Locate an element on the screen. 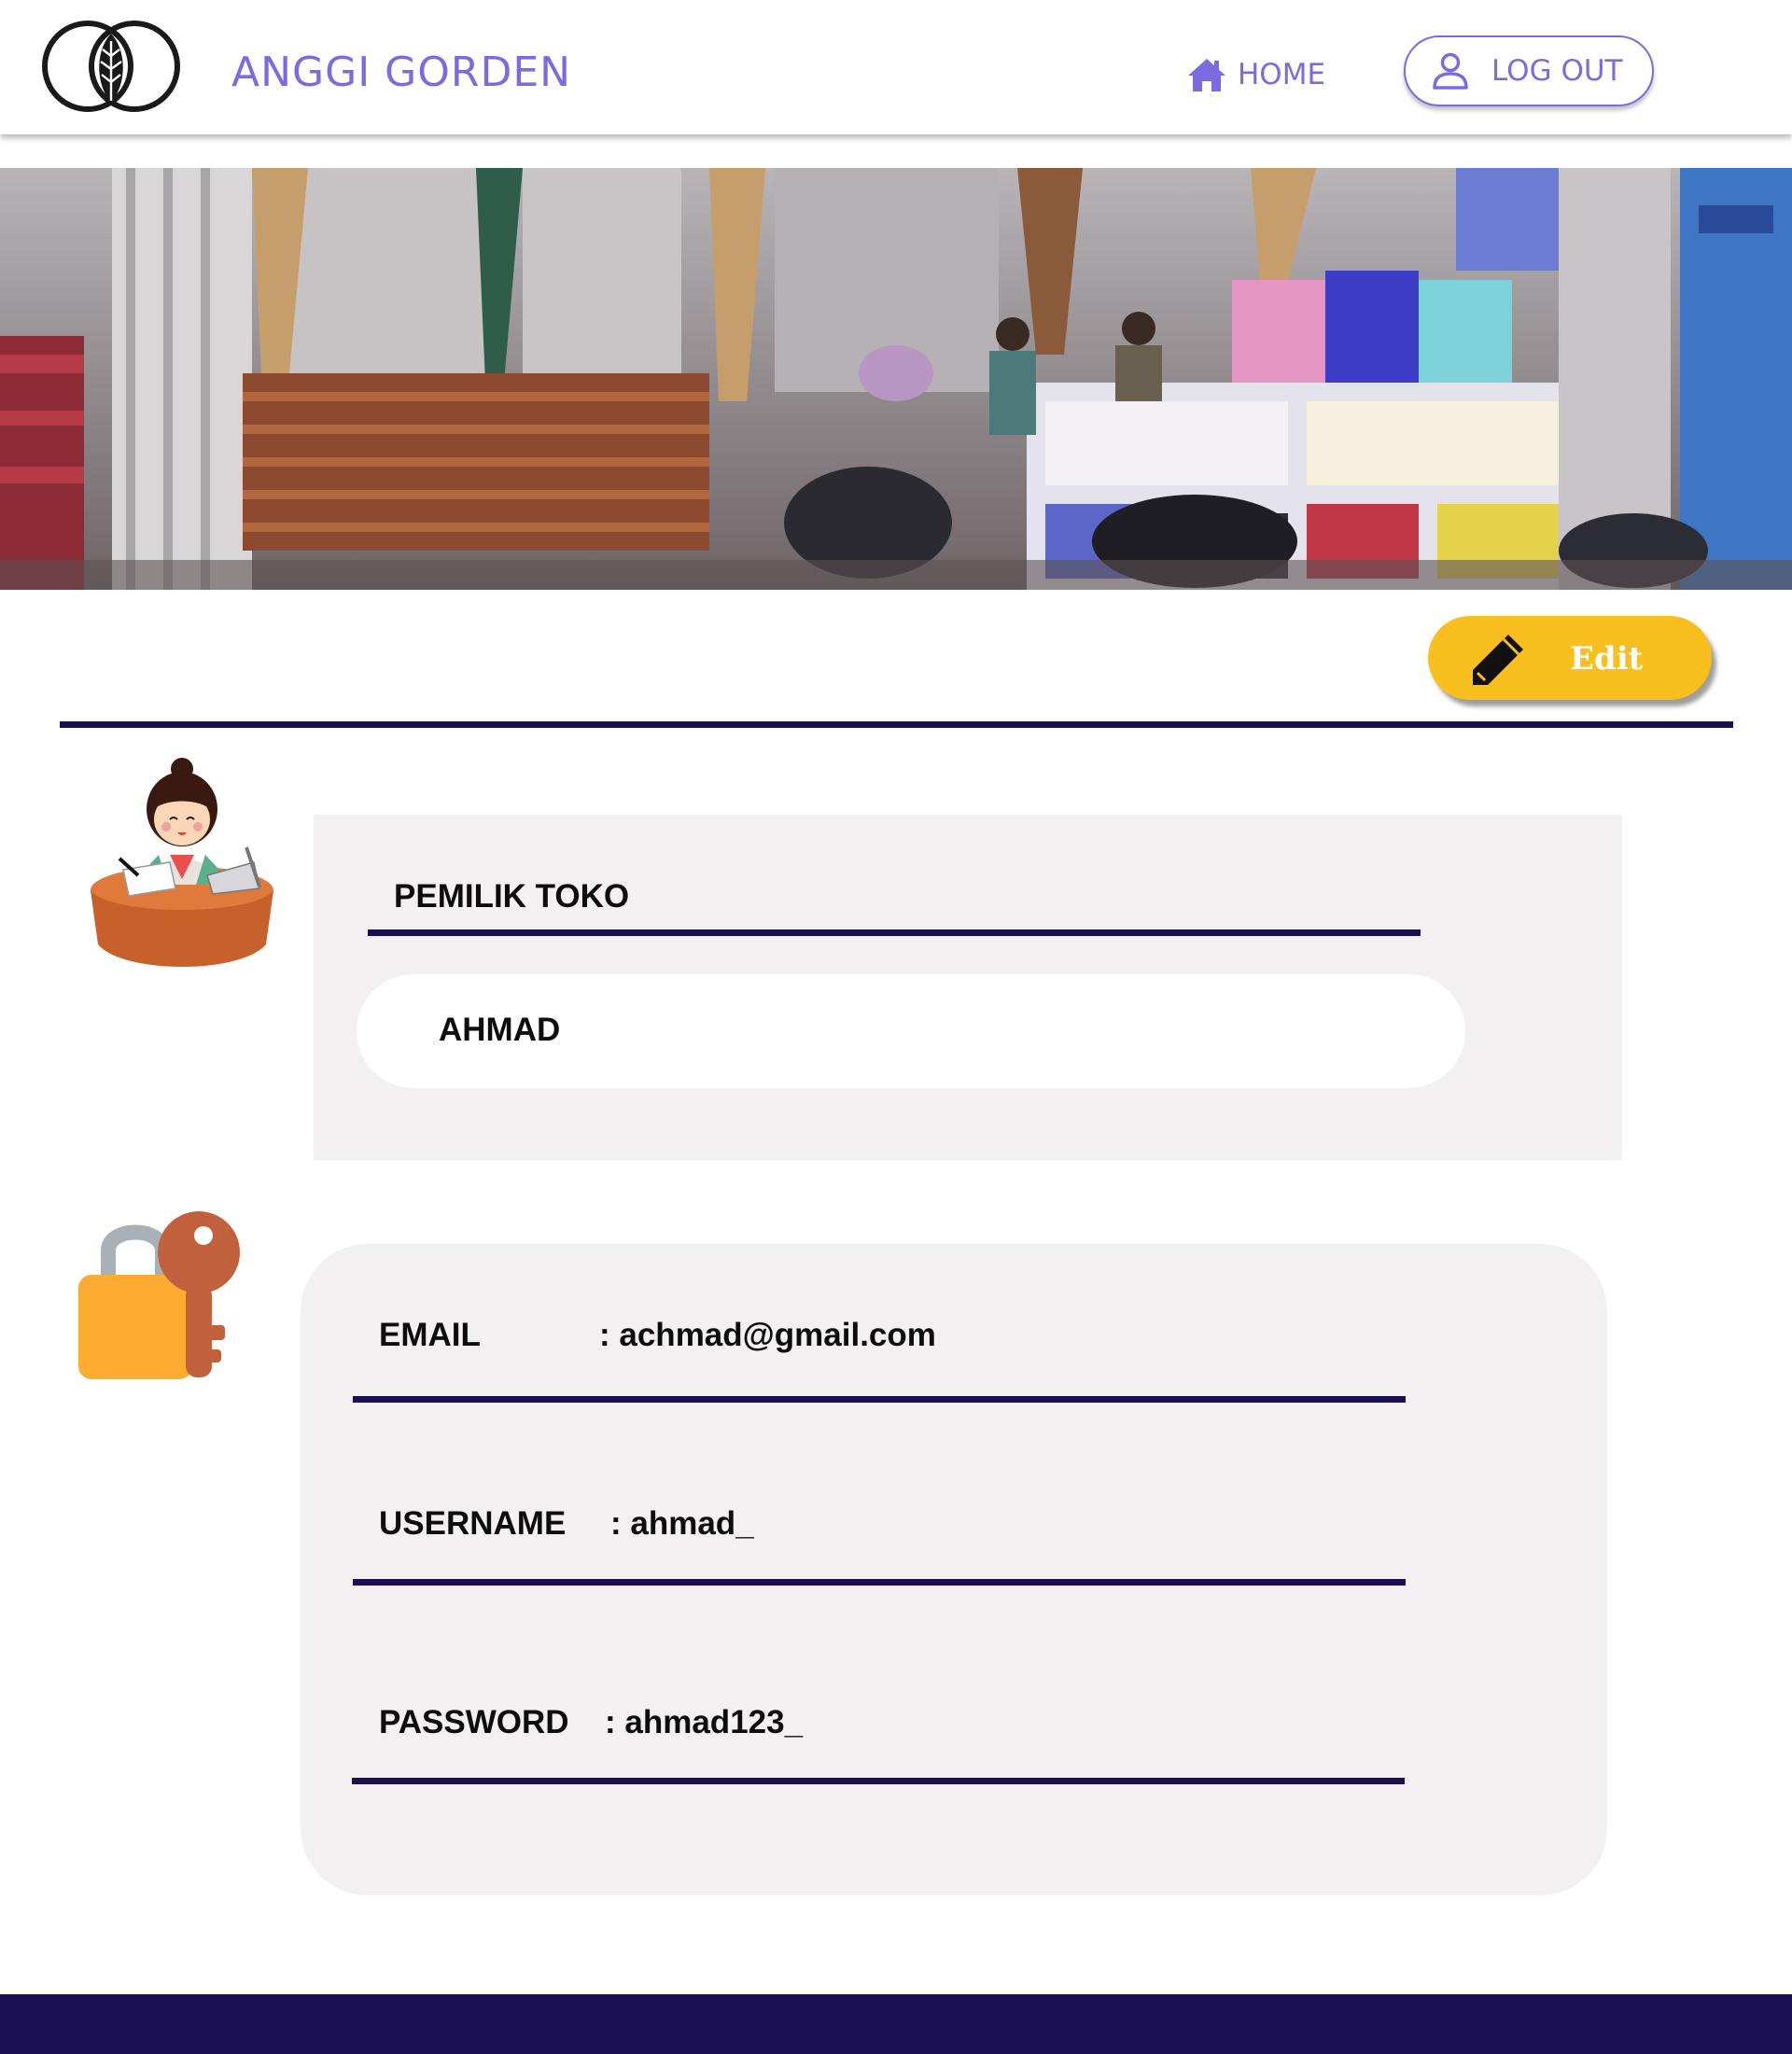  user-icon is located at coordinates (1450, 71).